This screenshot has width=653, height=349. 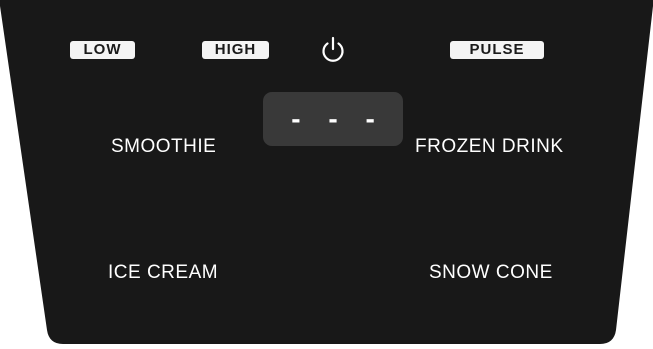 I want to click on power-icon, so click(x=333, y=49).